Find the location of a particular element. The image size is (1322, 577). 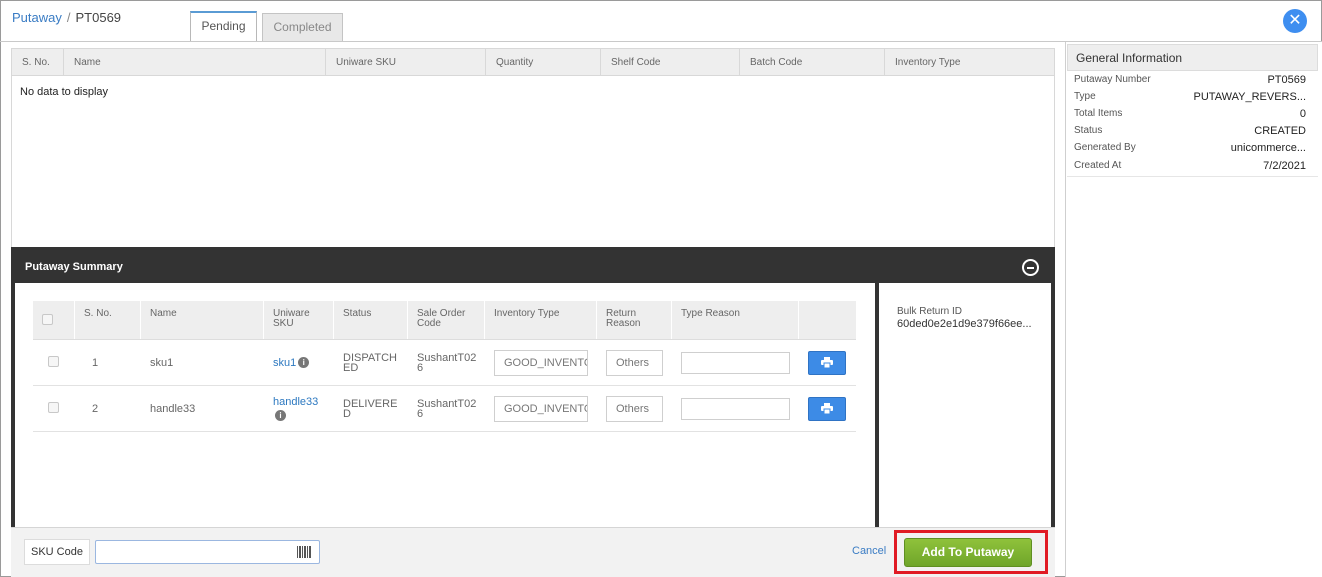

col-sale-order-code: Sale Order Code is located at coordinates (446, 320).